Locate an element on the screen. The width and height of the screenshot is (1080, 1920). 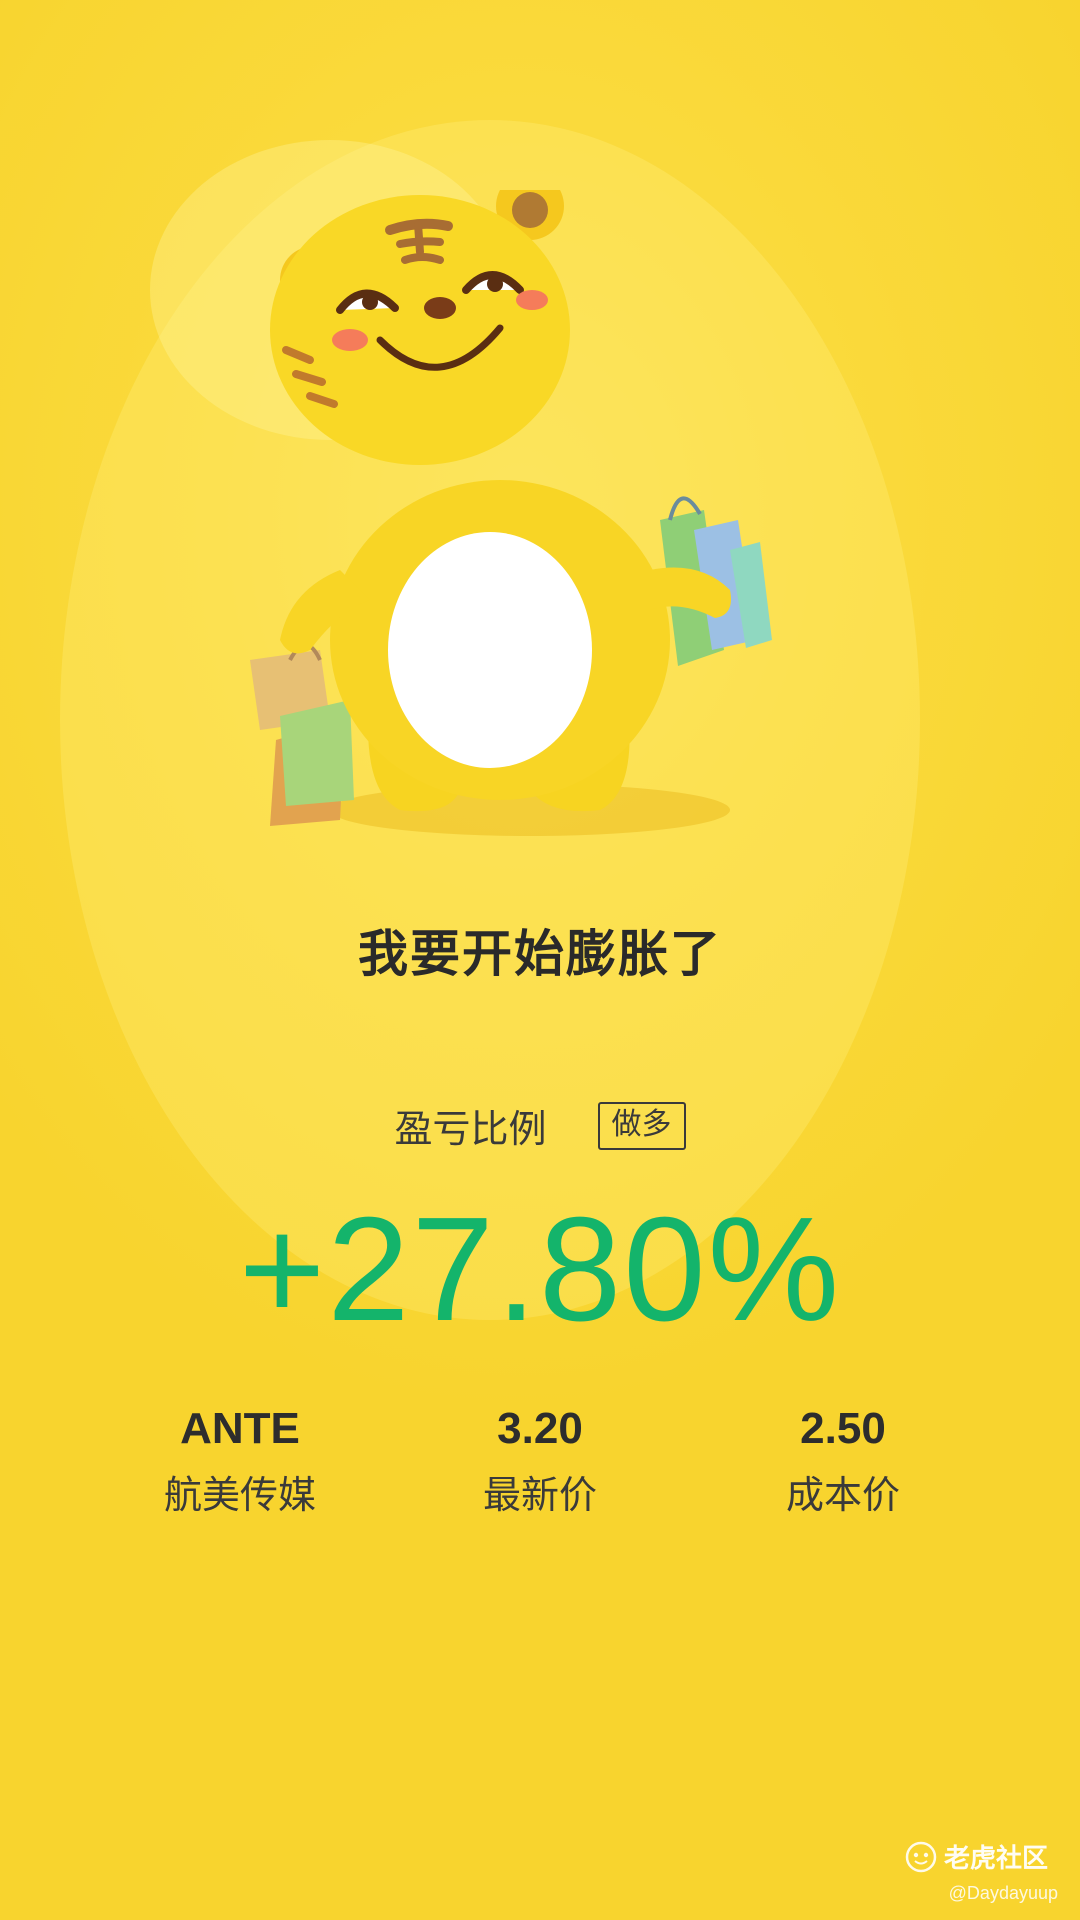
company-name: 航美传媒 is located at coordinates (239, 1495).